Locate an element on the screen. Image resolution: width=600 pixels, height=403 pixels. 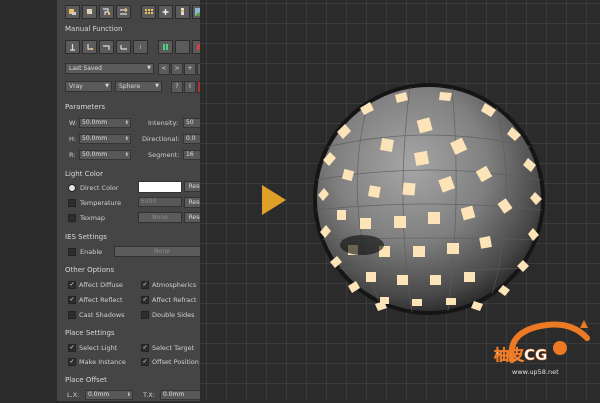
align-light-icon is located at coordinates (106, 12).